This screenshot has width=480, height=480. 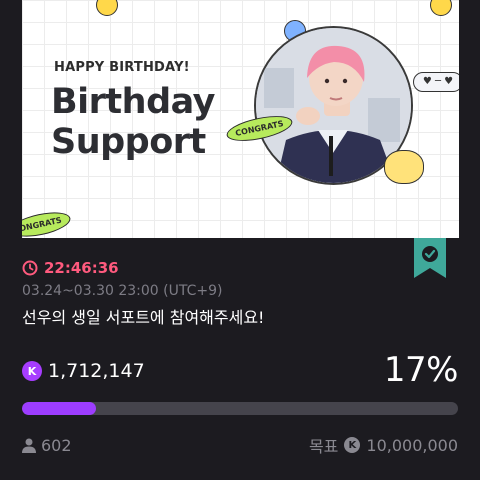 I want to click on raised-amount: 1,712,147, so click(x=96, y=371).